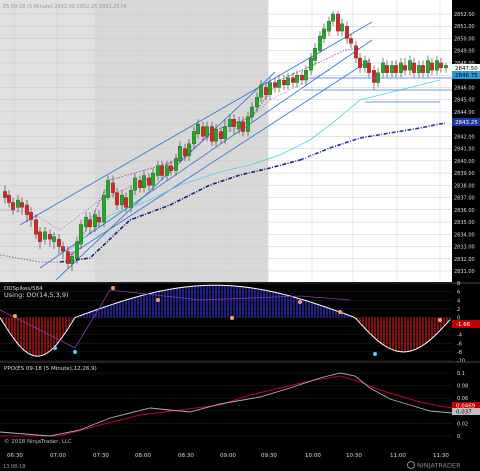  Describe the element at coordinates (143, 456) in the screenshot. I see `time-tick-label: 08:00` at that location.